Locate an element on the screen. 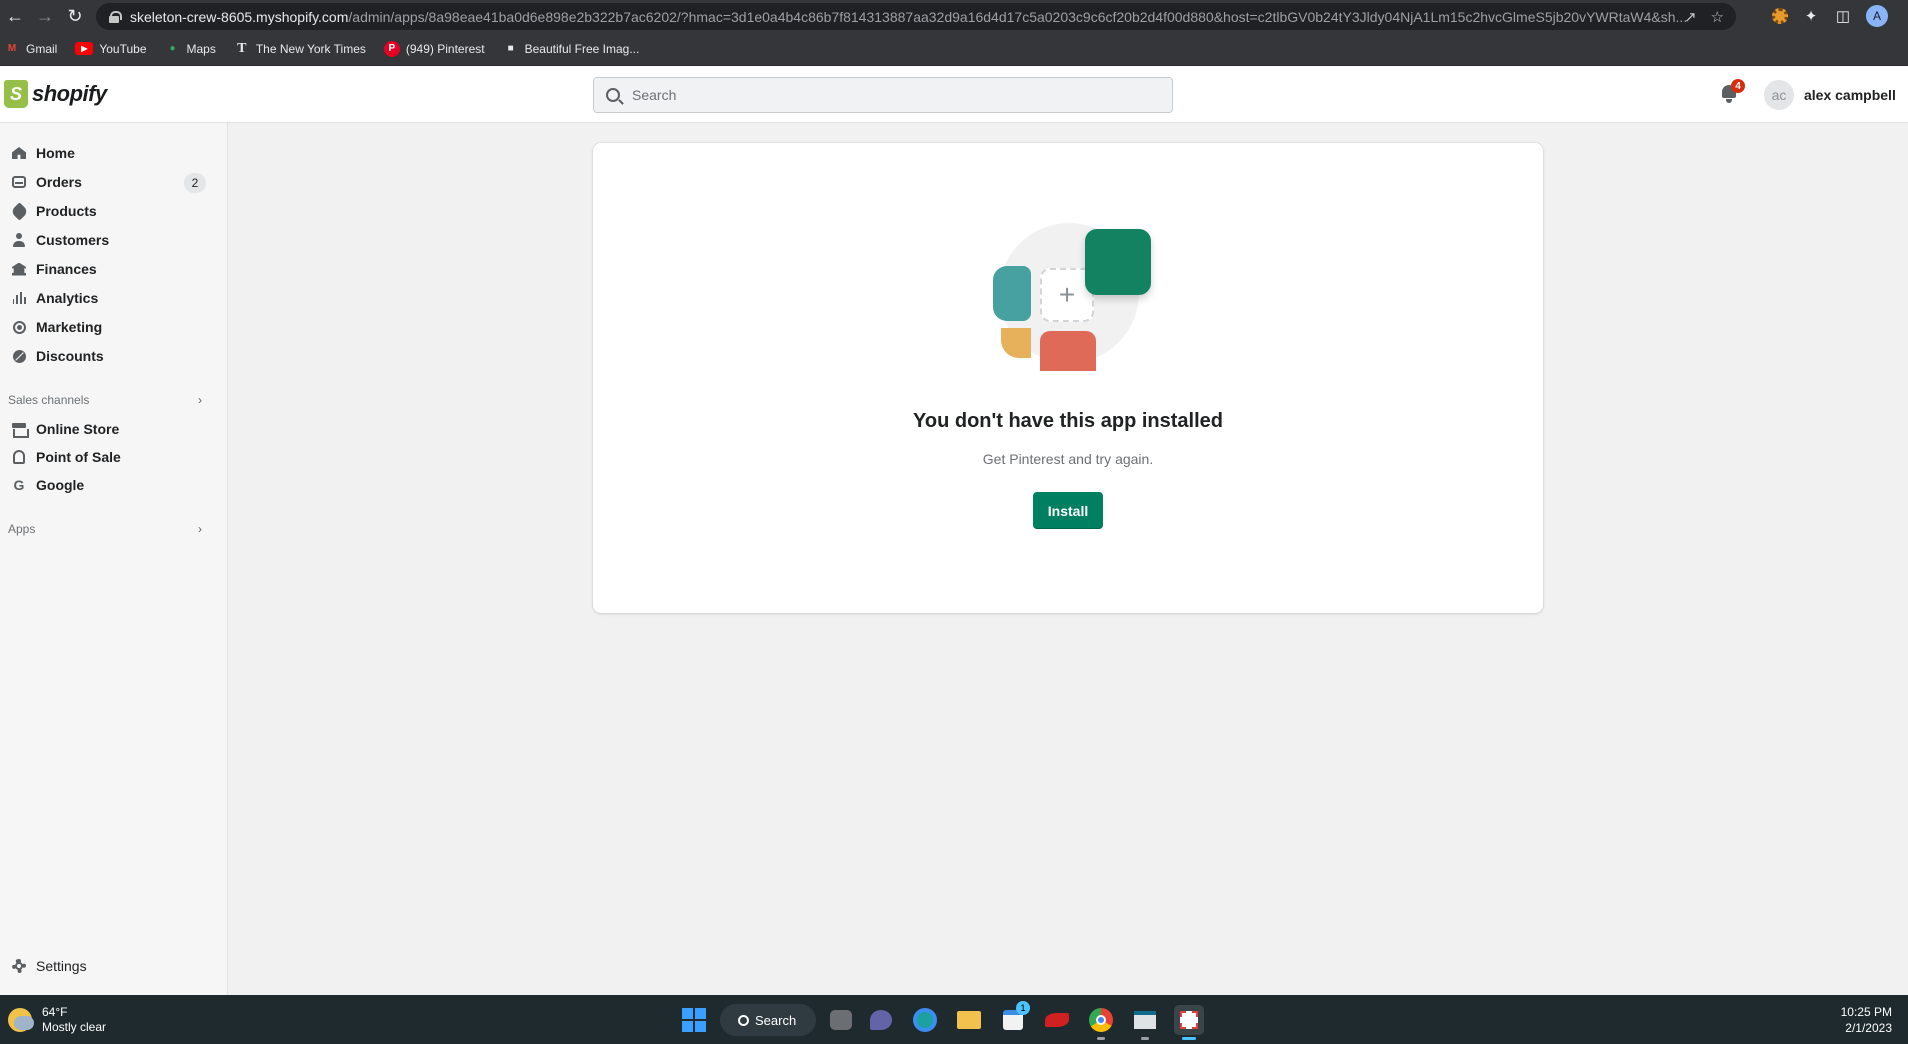  tag-icon is located at coordinates (19, 211).